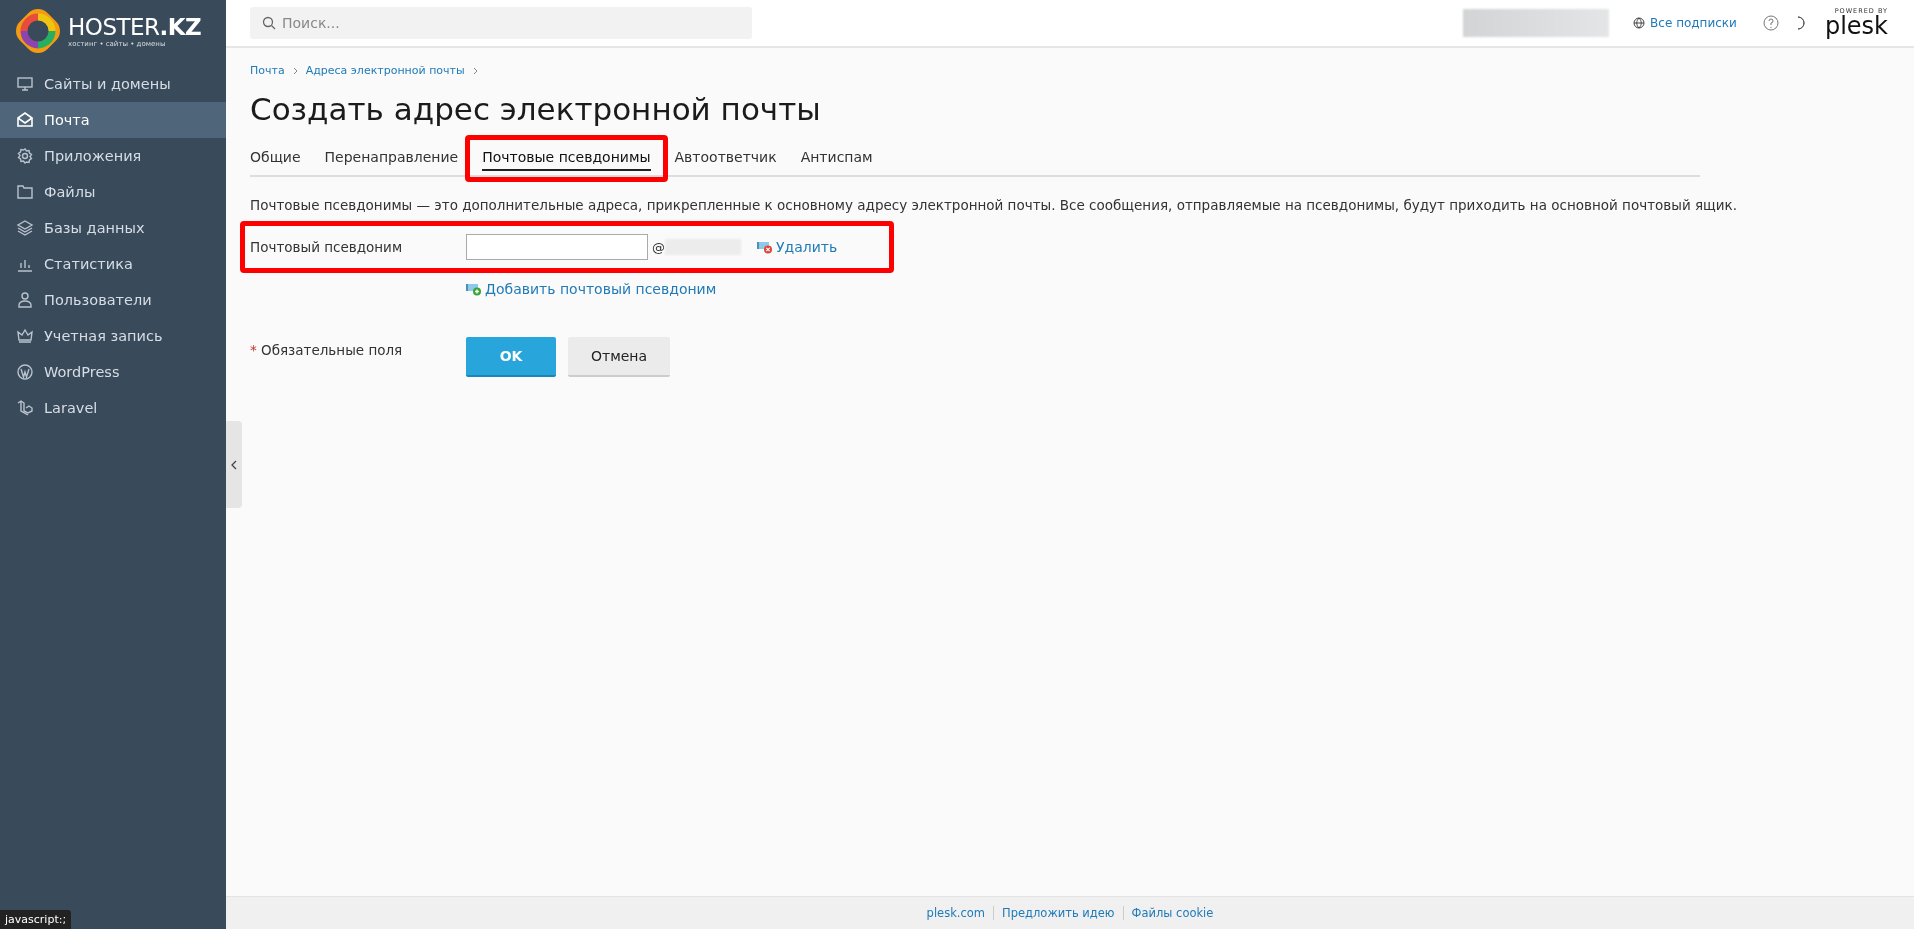  I want to click on breadcrumb-link: Почта, so click(267, 70).